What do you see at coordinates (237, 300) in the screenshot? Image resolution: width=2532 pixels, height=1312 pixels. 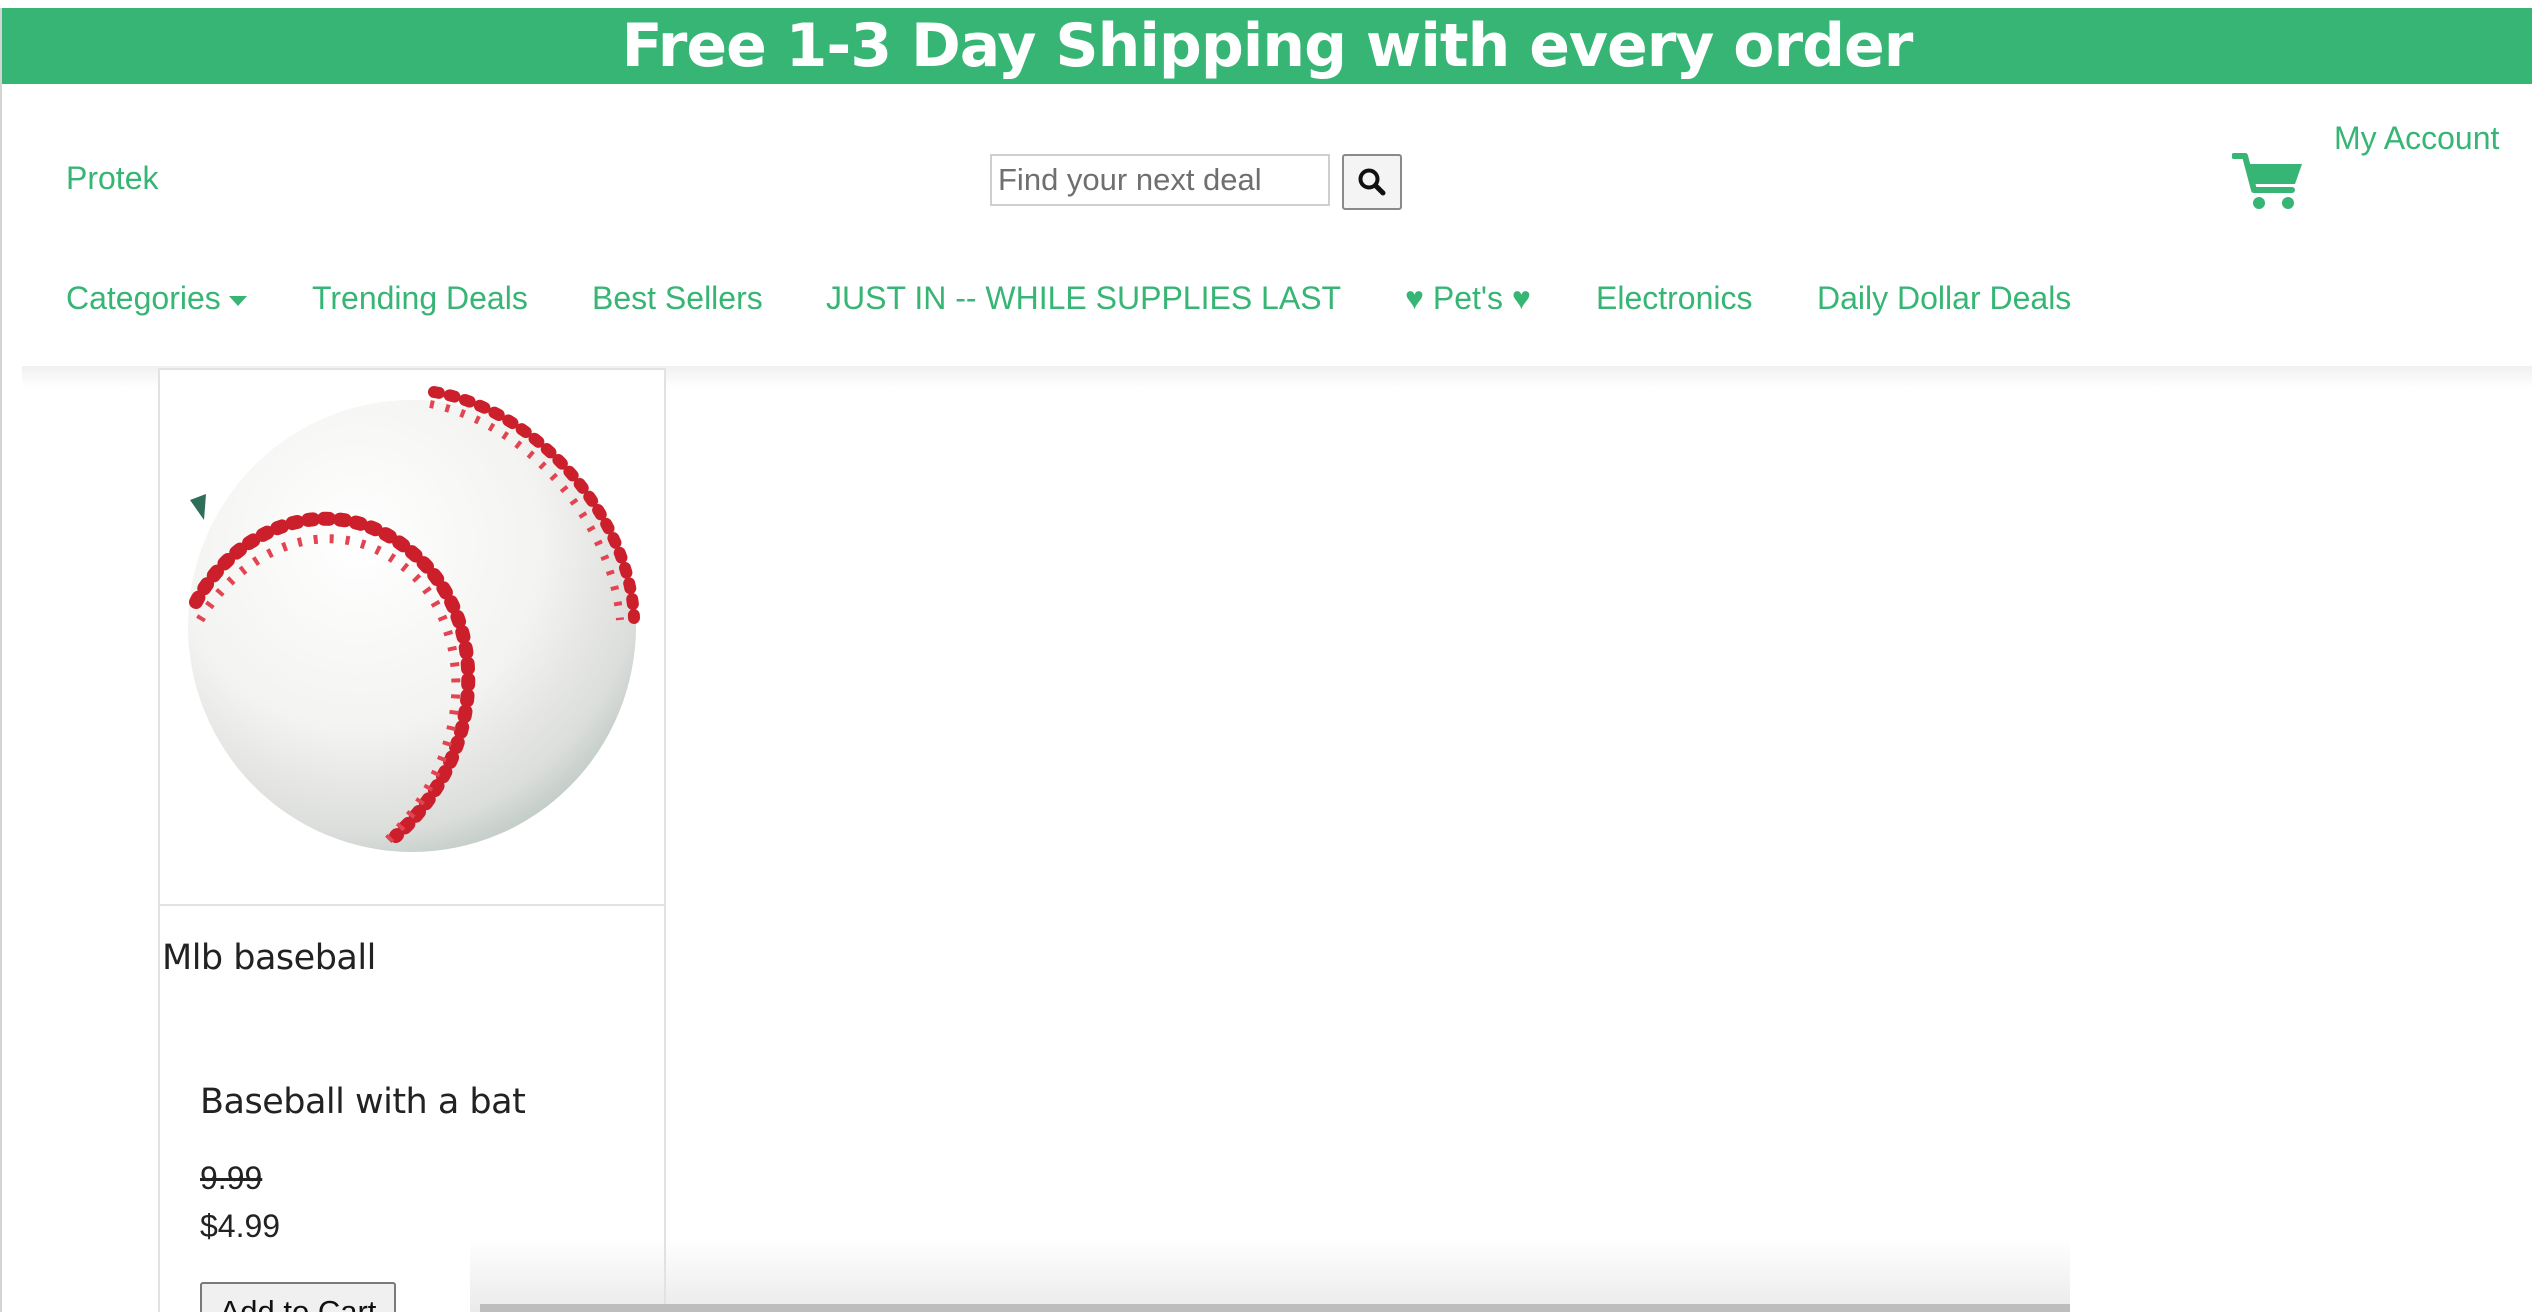 I see `caret-down-icon` at bounding box center [237, 300].